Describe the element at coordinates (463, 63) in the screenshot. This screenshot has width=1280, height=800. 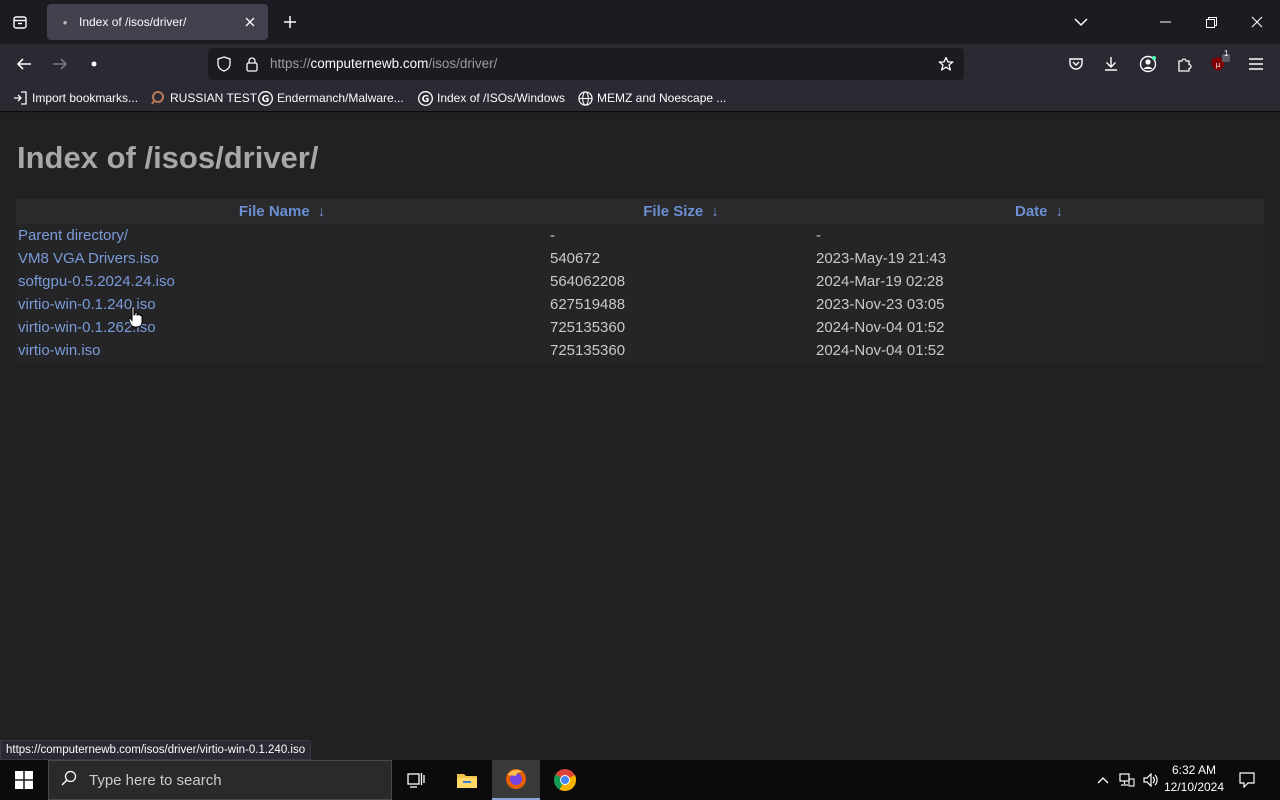
I see `url-path: /isos/driver/` at that location.